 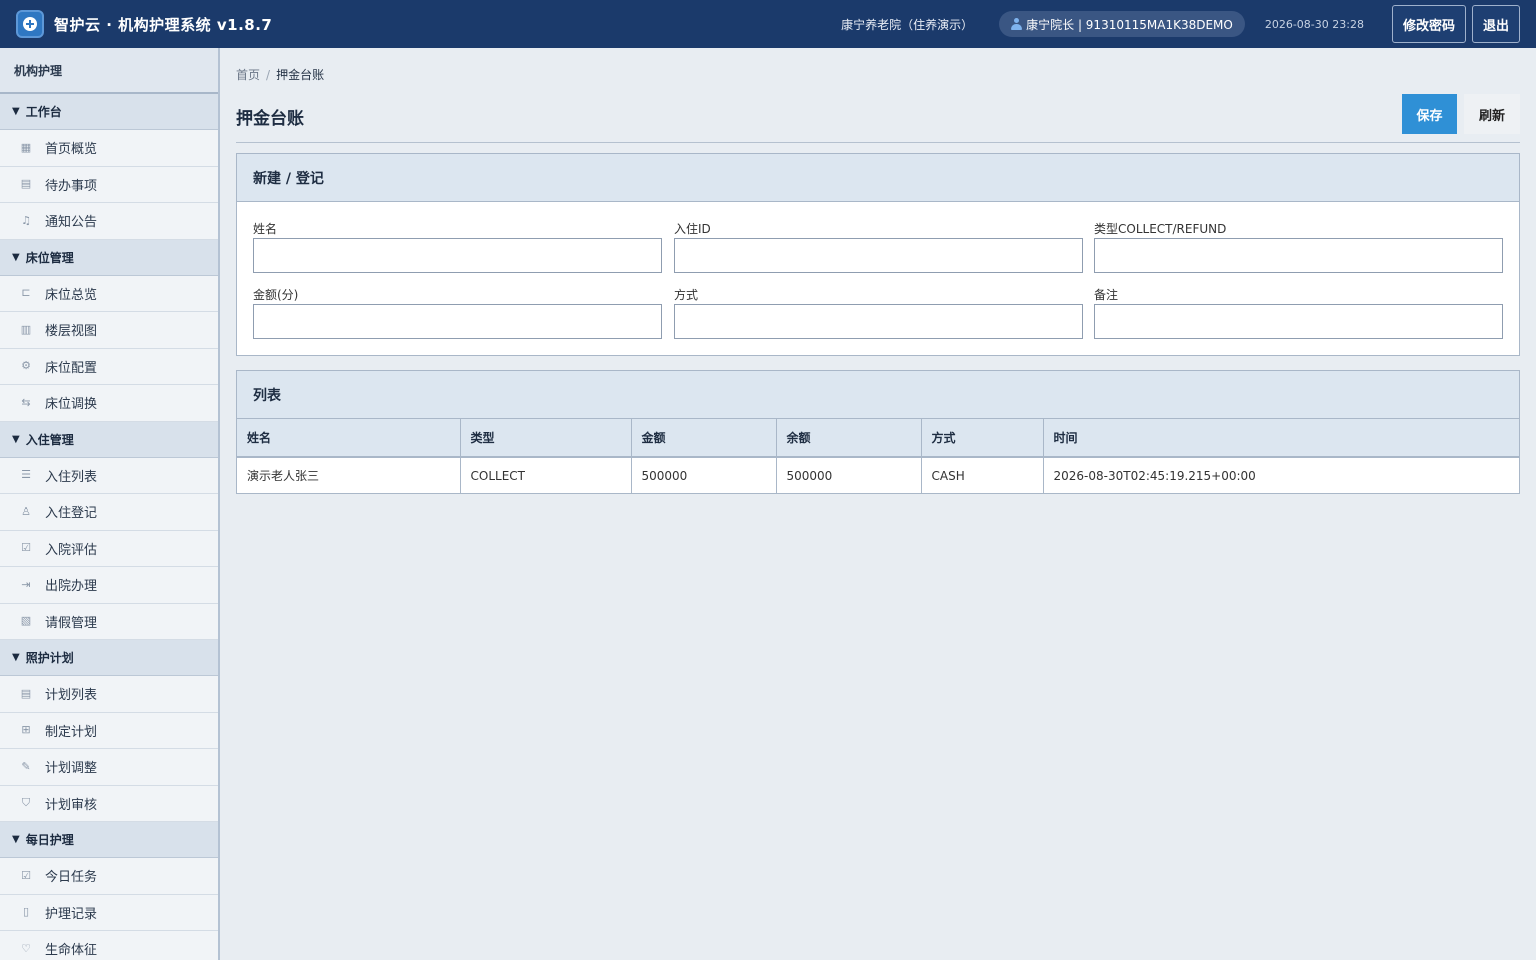 I want to click on logo-icon, so click(x=30, y=24).